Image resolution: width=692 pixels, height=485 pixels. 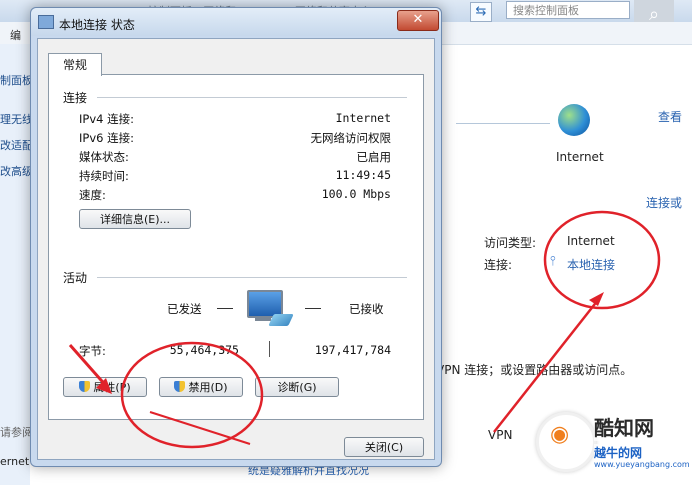 I want to click on vpn-description: VPN, so click(x=500, y=435).